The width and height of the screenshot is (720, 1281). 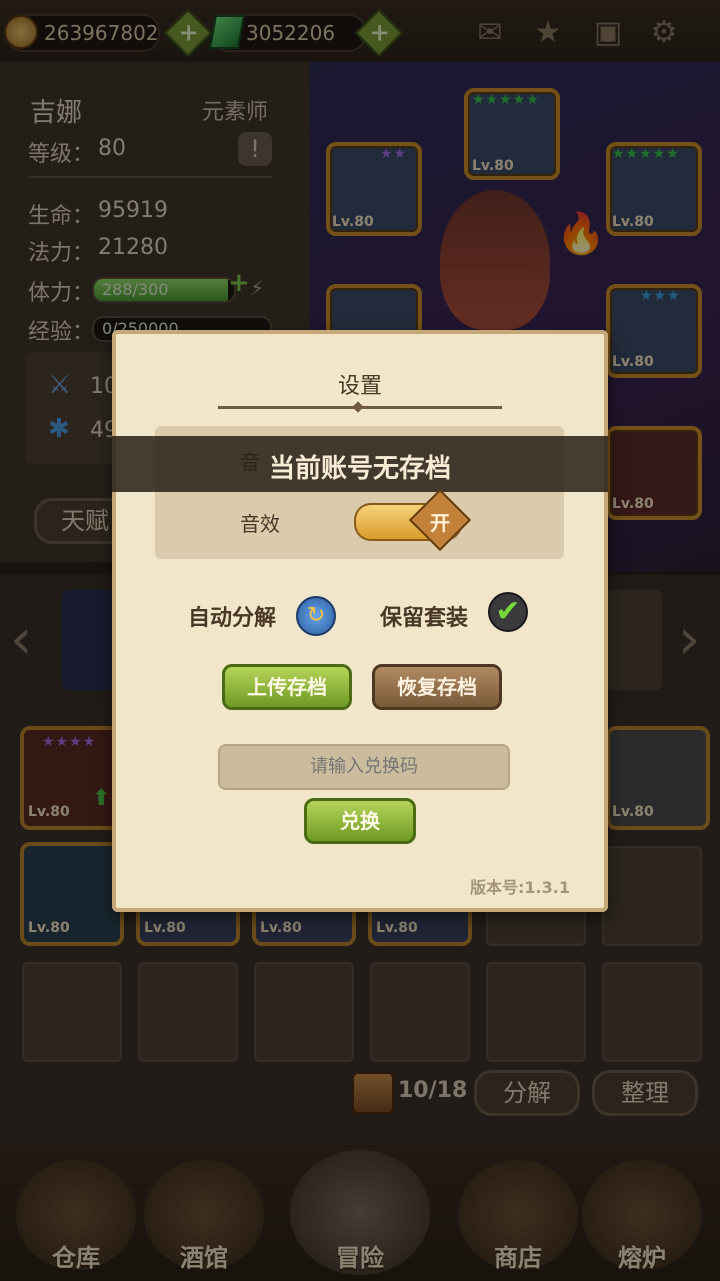 What do you see at coordinates (287, 687) in the screenshot?
I see `upload-save-button: 上传存档` at bounding box center [287, 687].